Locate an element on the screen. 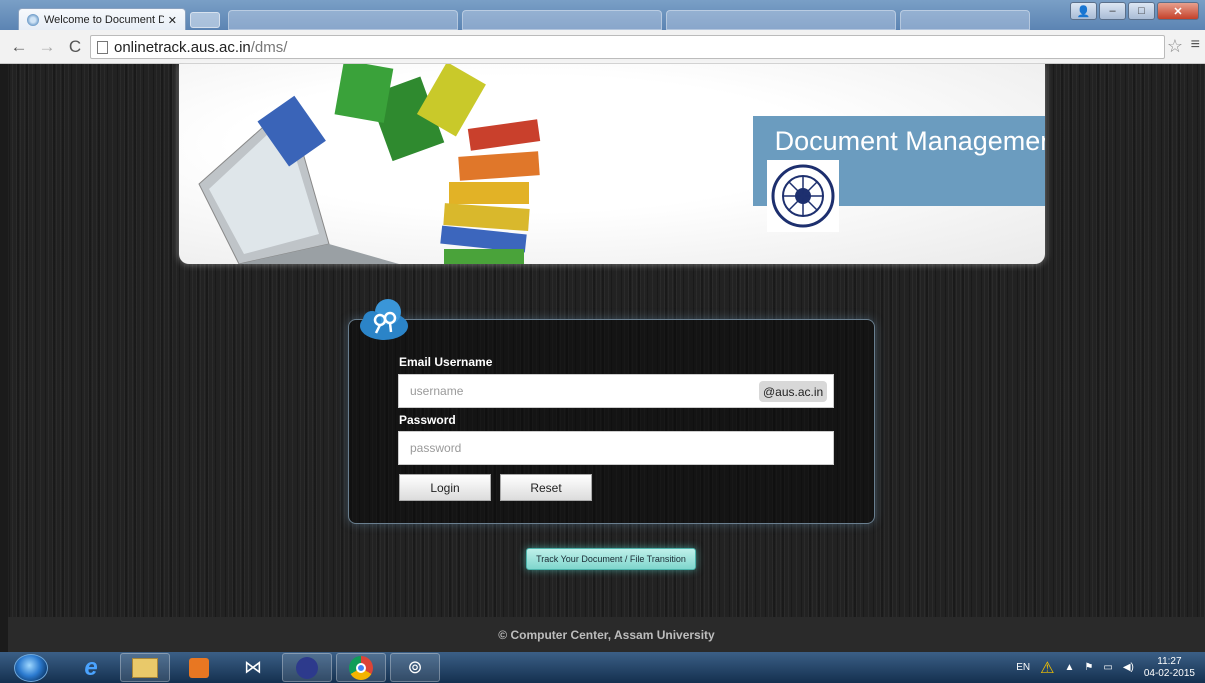  track-document-button: Track Your Document / File Transition is located at coordinates (611, 559).